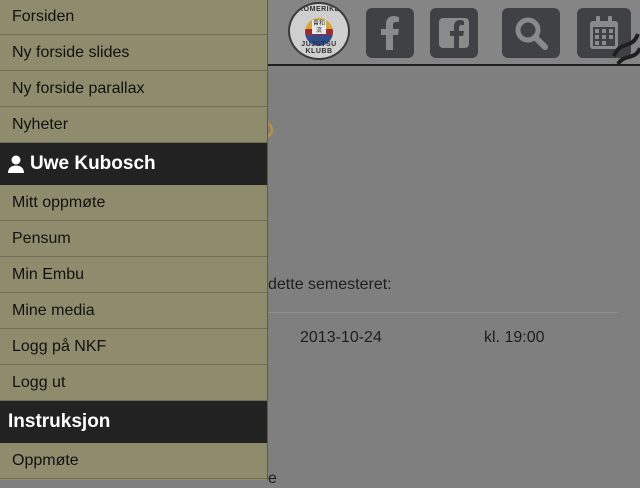  I want to click on event-time: kl. 19:00, so click(514, 337).